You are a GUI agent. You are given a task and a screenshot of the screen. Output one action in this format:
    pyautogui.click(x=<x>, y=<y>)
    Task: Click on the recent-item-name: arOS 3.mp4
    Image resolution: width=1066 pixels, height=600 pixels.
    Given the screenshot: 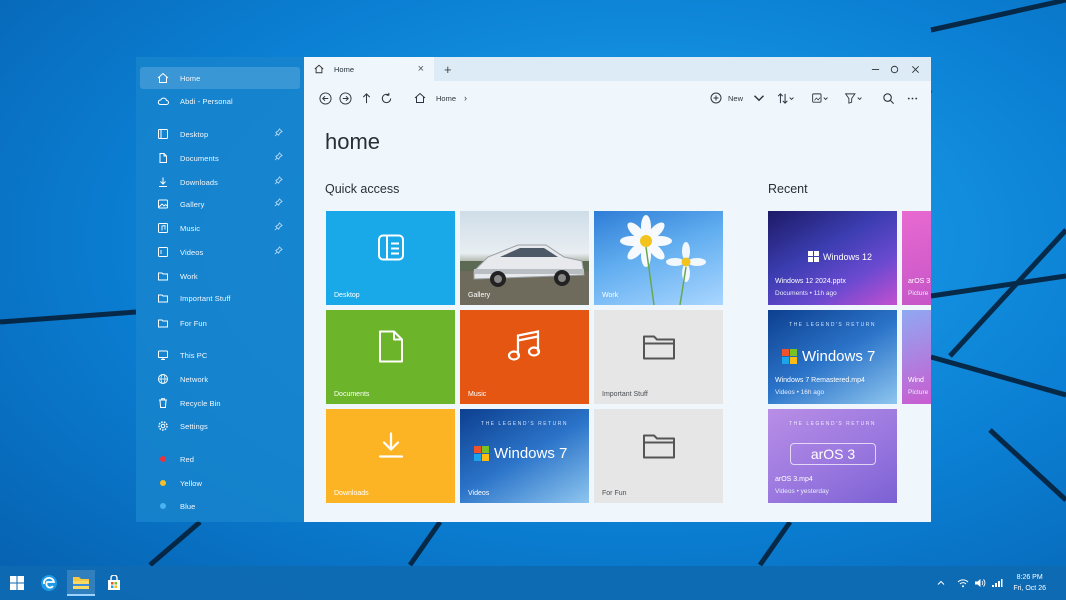 What is the action you would take?
    pyautogui.click(x=794, y=479)
    